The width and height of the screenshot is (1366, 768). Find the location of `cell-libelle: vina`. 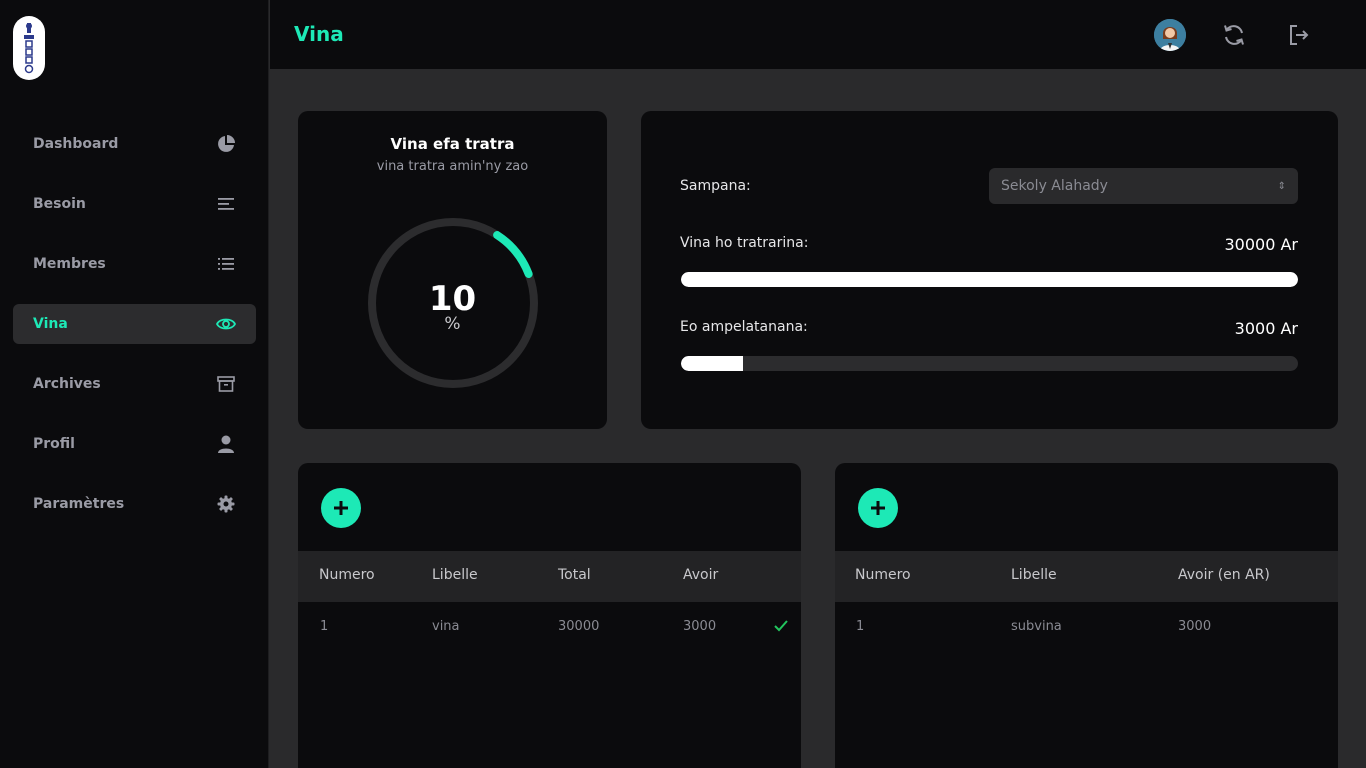

cell-libelle: vina is located at coordinates (446, 626).